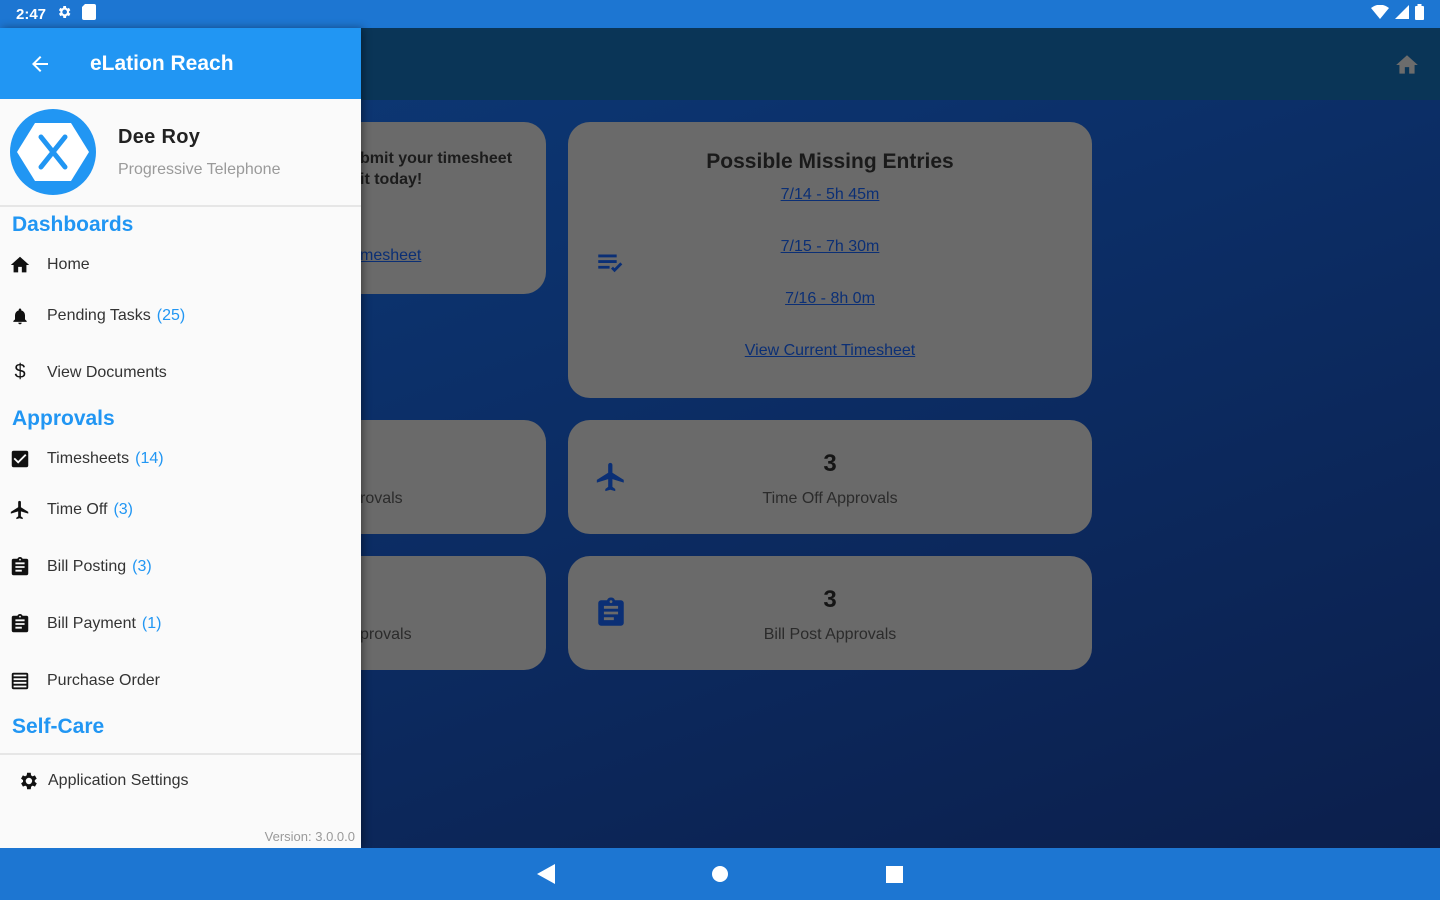  What do you see at coordinates (99, 315) in the screenshot?
I see `nav-label-pending-tasks: Pending Tasks` at bounding box center [99, 315].